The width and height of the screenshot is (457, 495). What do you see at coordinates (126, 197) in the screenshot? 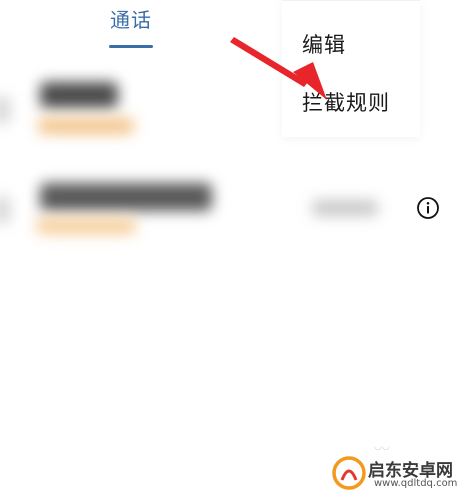
I see `blurred-caller-number` at bounding box center [126, 197].